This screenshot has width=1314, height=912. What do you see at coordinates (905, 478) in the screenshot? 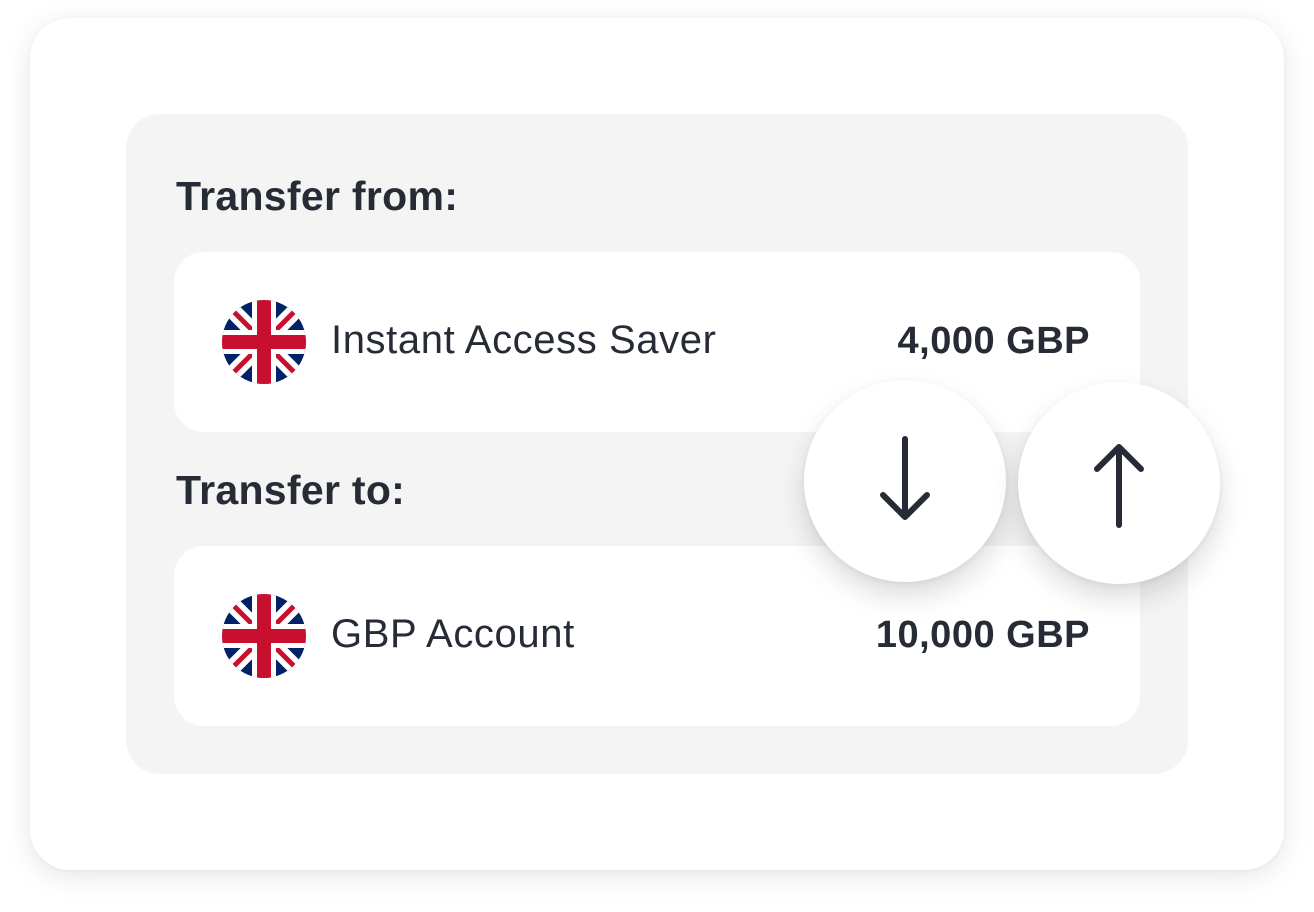
I see `arrow-down-icon` at bounding box center [905, 478].